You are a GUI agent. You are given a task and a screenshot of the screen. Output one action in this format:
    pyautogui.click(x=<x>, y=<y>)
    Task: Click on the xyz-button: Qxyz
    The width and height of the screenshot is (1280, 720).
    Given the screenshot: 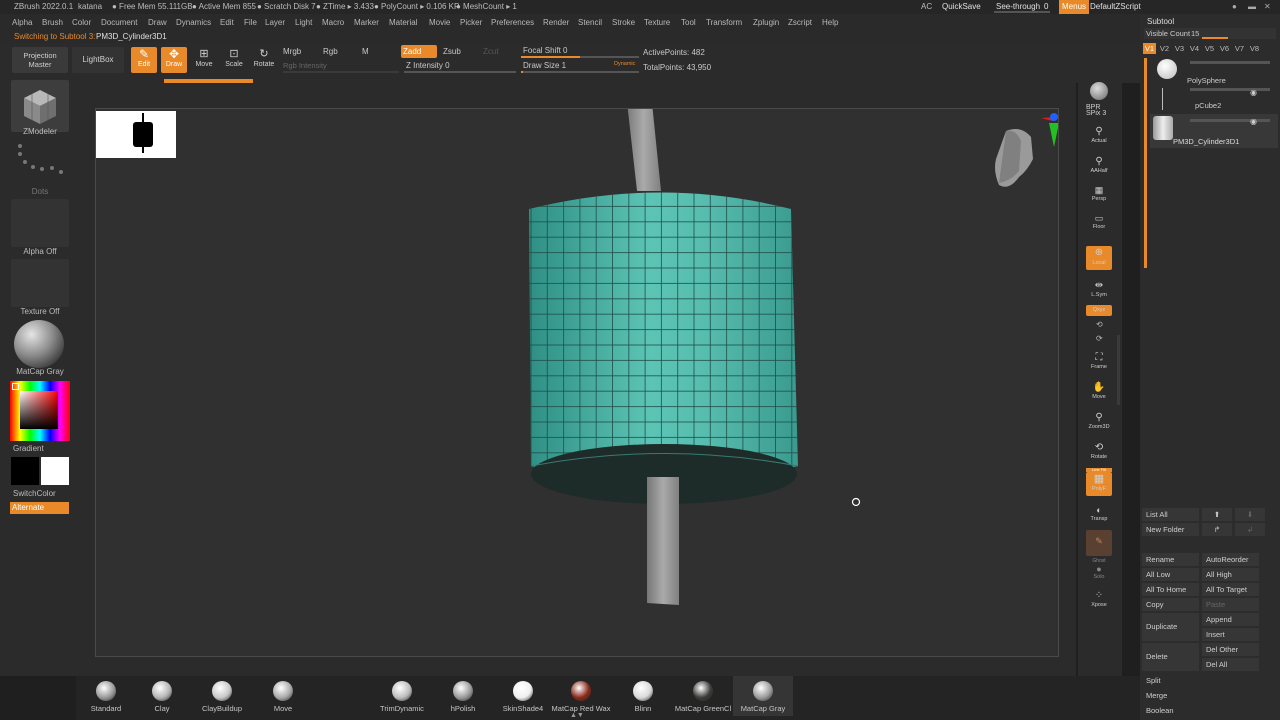 What is the action you would take?
    pyautogui.click(x=1099, y=310)
    